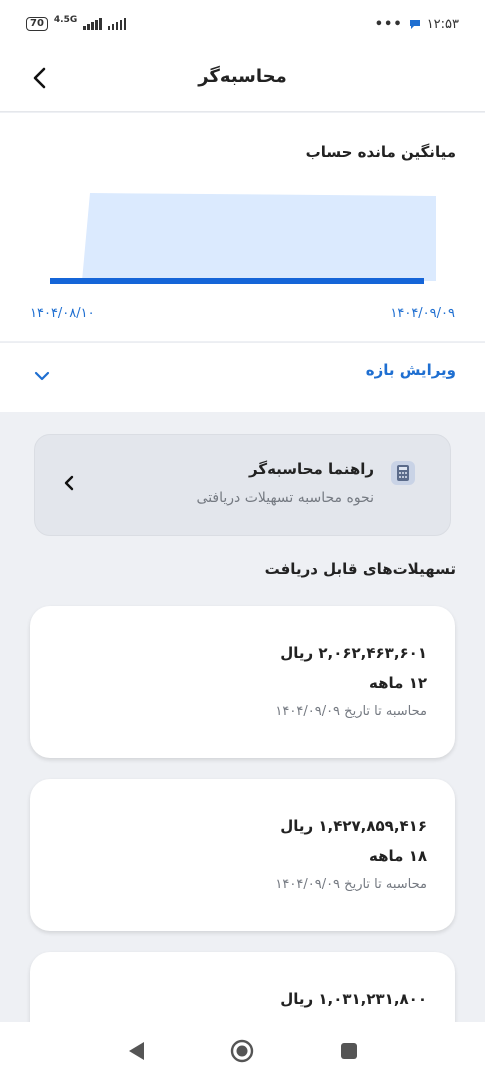 The height and width of the screenshot is (1080, 485). I want to click on edit-range-label: ویرایش بازه, so click(410, 370).